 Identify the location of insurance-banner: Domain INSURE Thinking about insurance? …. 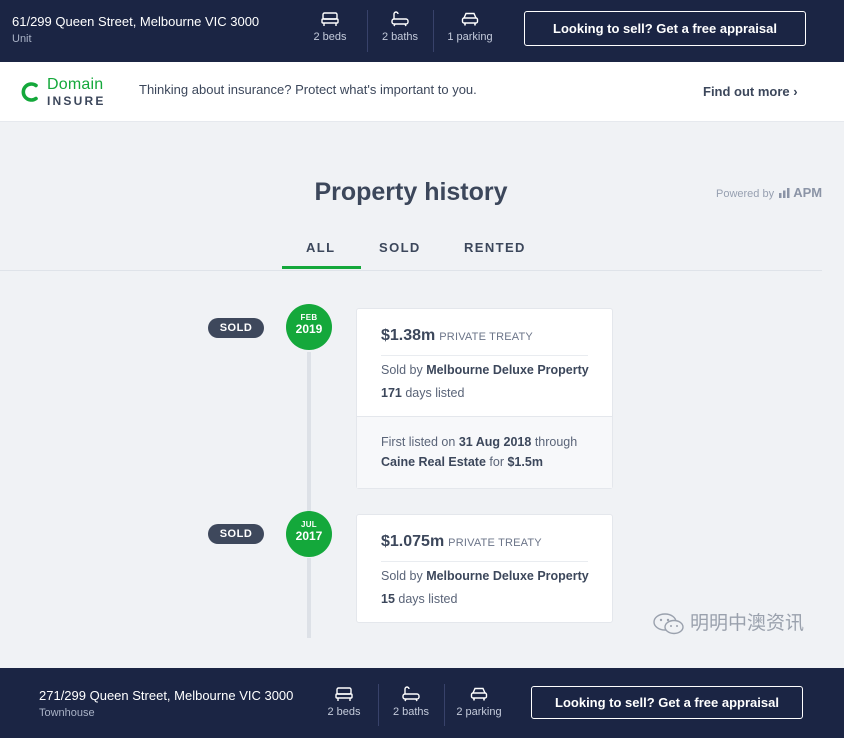
(422, 92).